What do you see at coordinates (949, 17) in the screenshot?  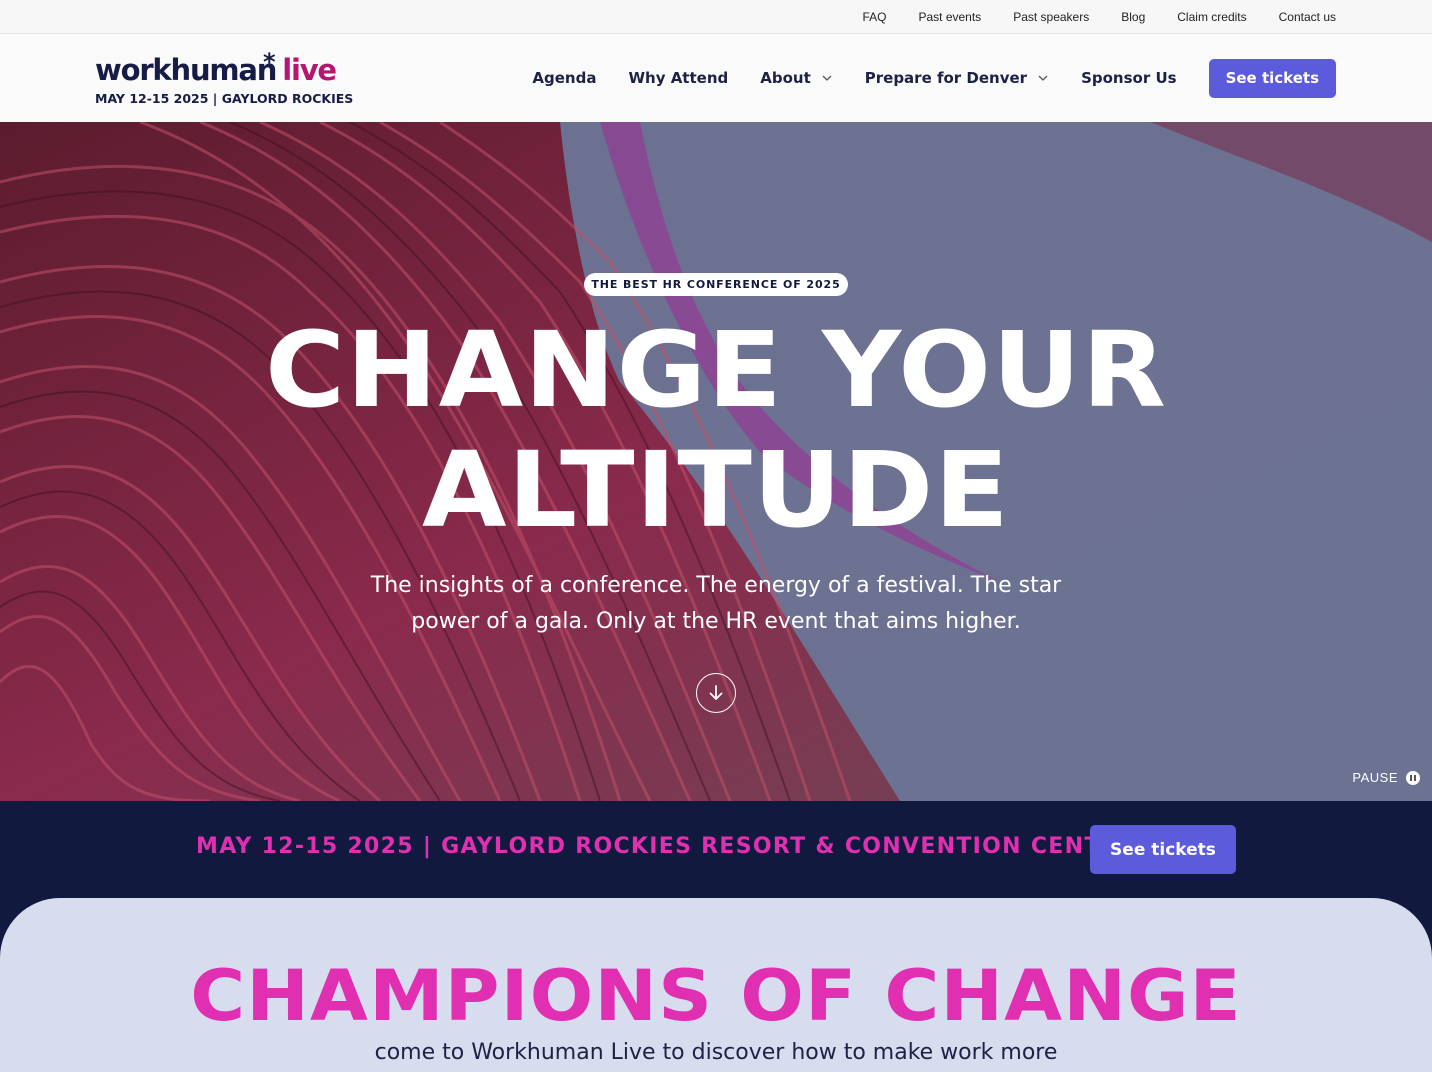 I see `utility-link-past-events: Past events` at bounding box center [949, 17].